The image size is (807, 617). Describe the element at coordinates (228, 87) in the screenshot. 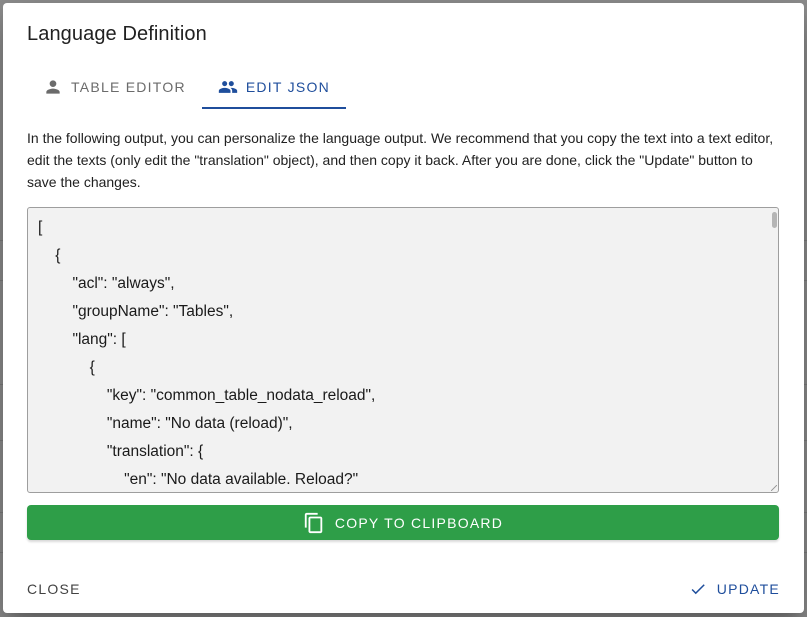

I see `people-icon` at that location.